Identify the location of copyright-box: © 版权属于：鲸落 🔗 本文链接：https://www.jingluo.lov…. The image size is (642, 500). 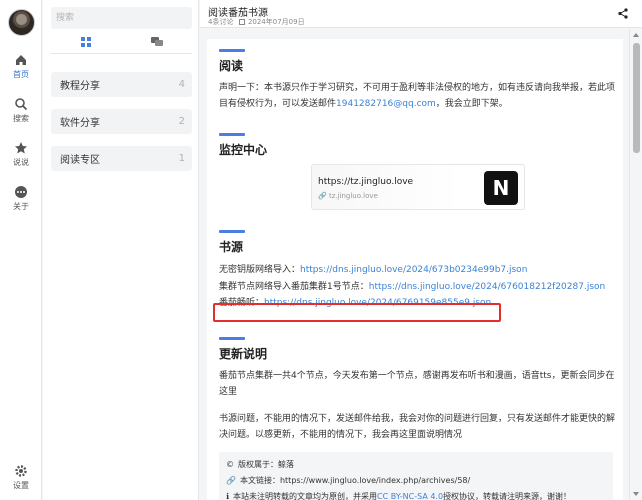
(416, 476).